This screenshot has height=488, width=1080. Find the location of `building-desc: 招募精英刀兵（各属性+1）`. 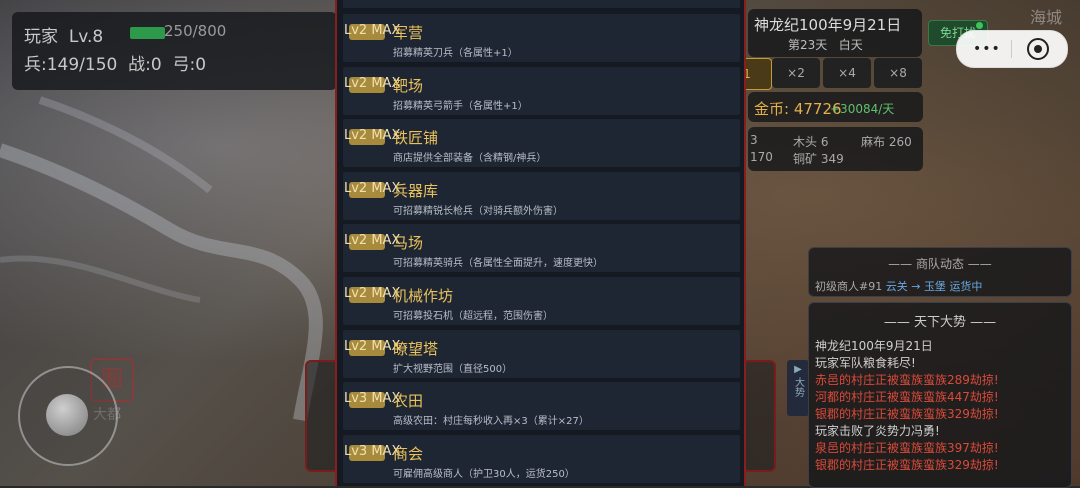

building-desc: 招募精英刀兵（各属性+1） is located at coordinates (455, 53).